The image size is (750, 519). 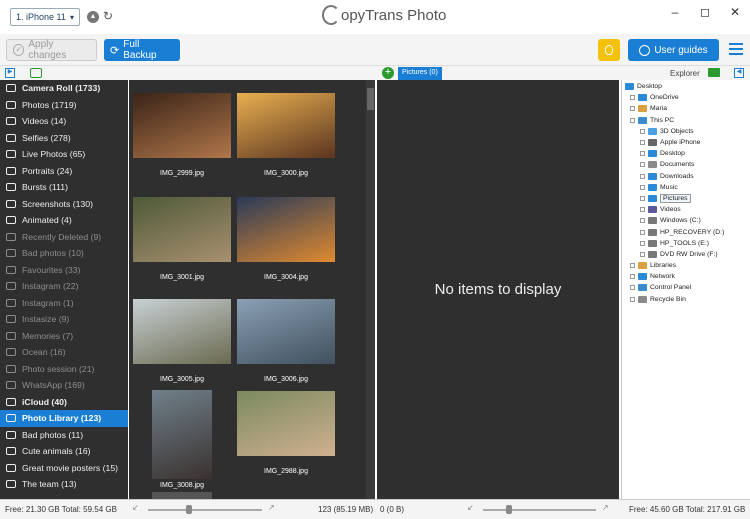 I want to click on tree-node: Videos, so click(x=686, y=209).